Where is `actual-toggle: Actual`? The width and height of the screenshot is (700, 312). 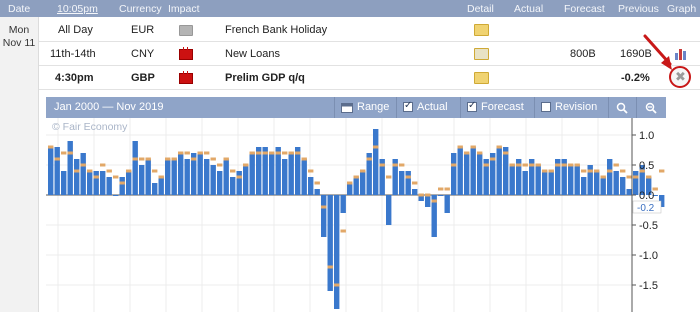 actual-toggle: Actual is located at coordinates (426, 107).